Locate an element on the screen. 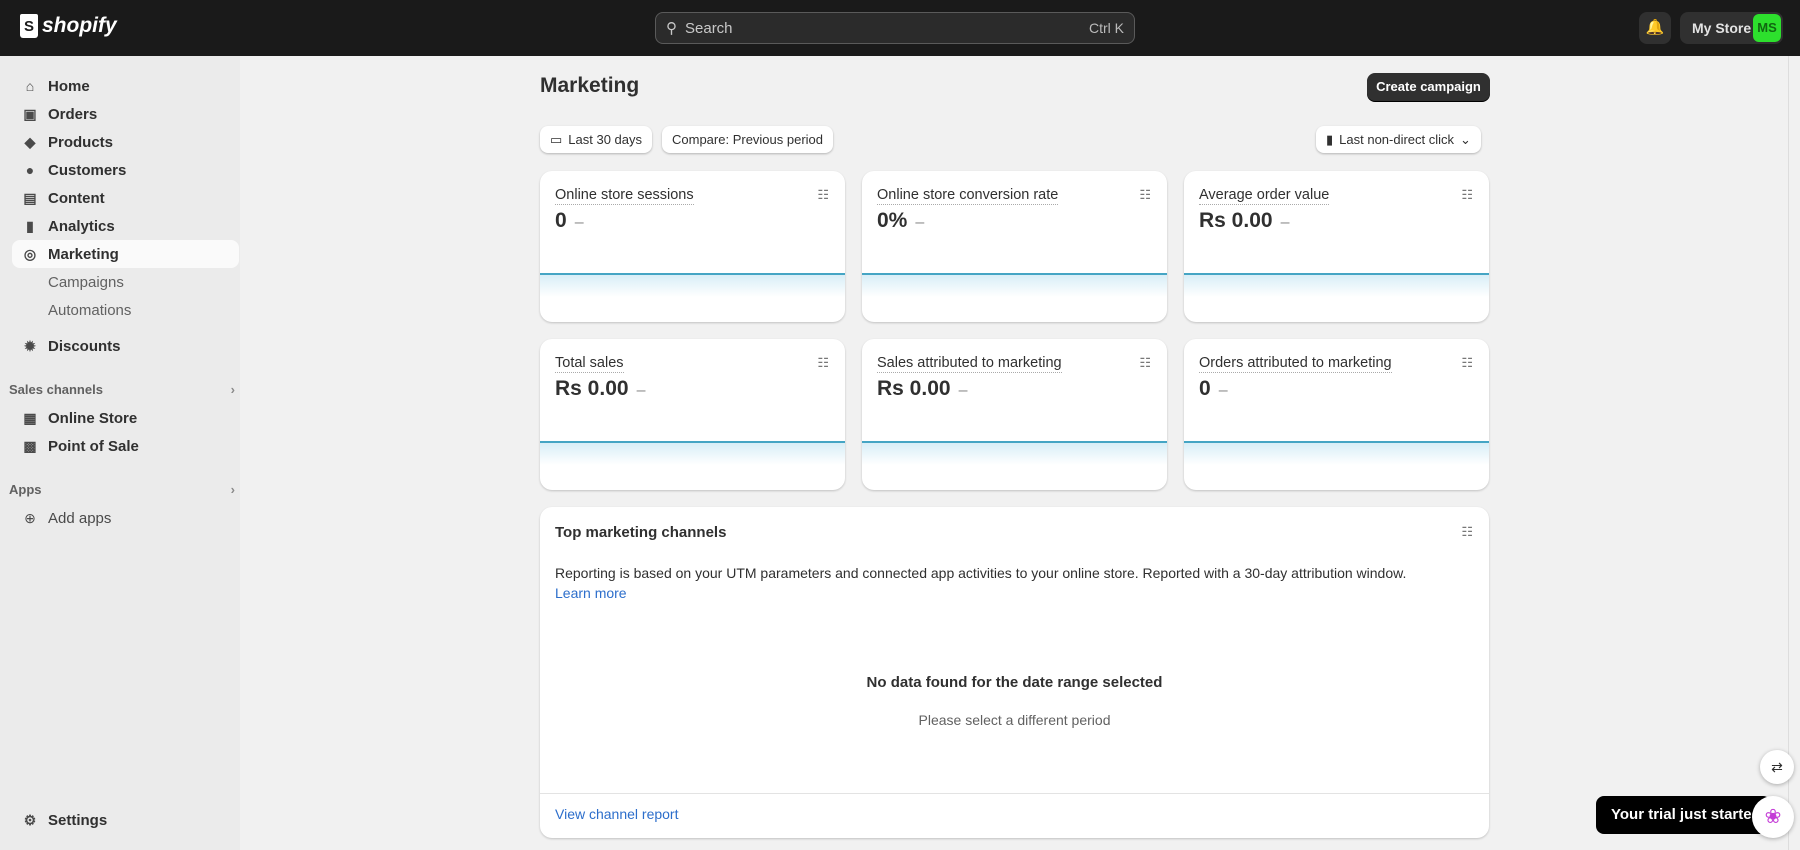 Image resolution: width=1800 pixels, height=850 pixels. sidebar-item-point-of-sale: ▩ Point of Sale is located at coordinates (125, 446).